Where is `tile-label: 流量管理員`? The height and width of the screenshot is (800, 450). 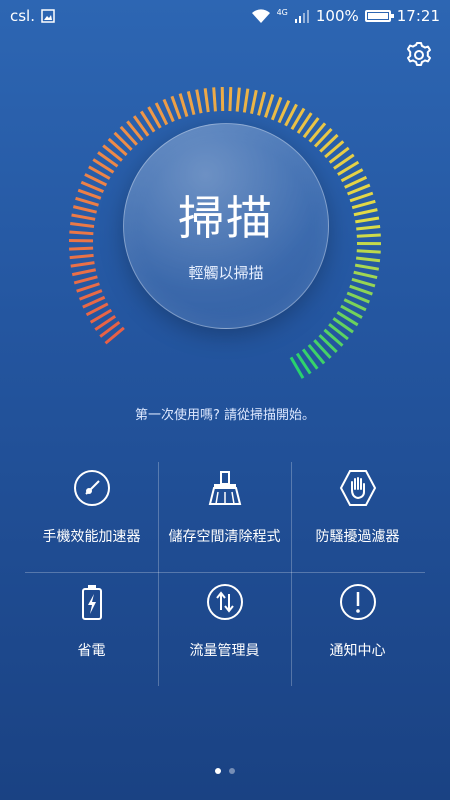
tile-label: 流量管理員 is located at coordinates (224, 651).